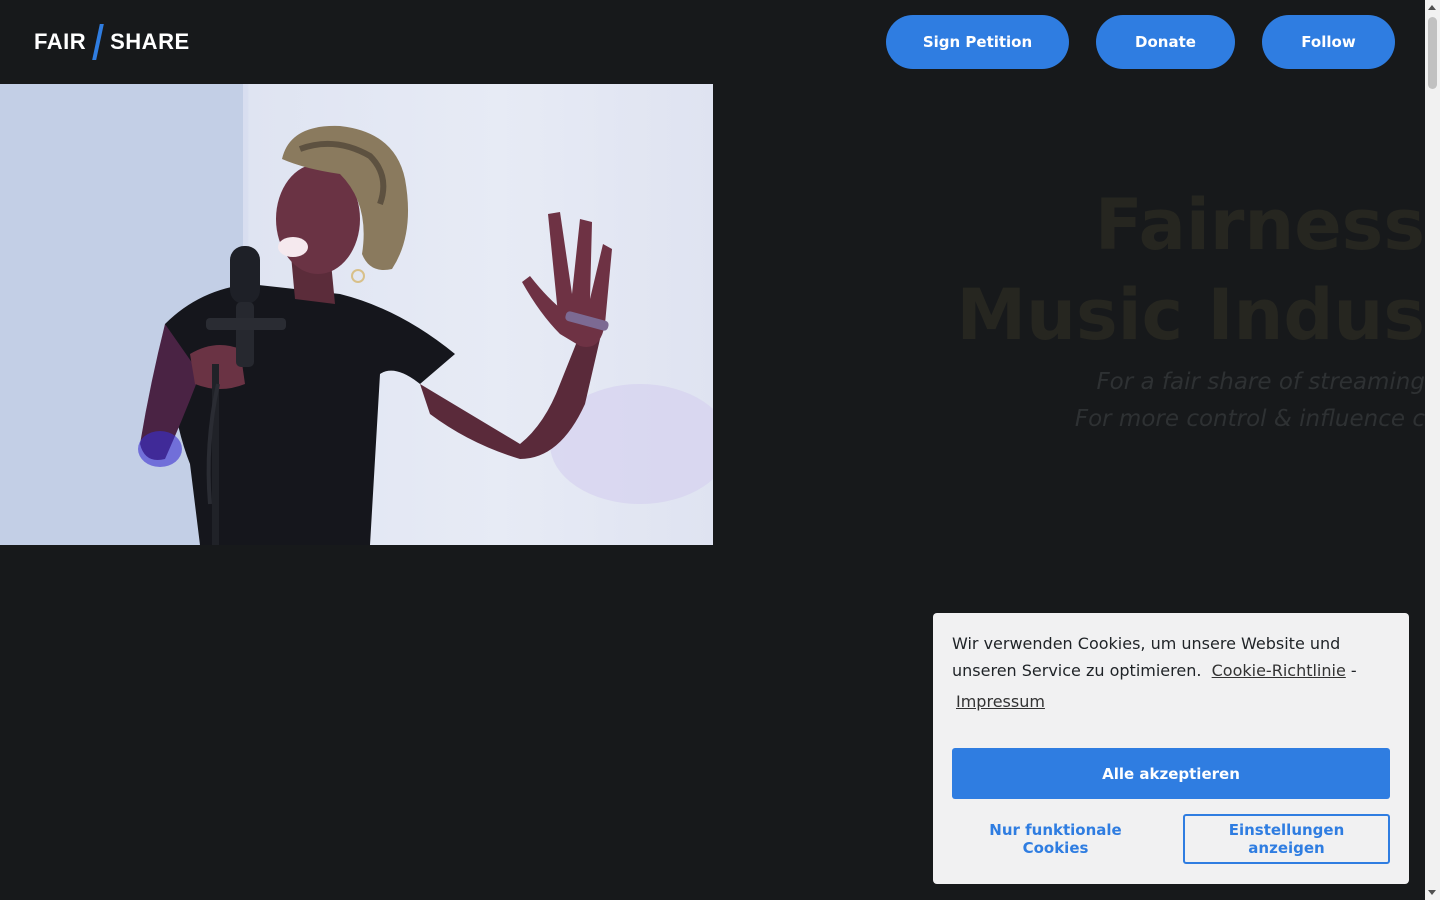  What do you see at coordinates (98, 42) in the screenshot?
I see `logo-slash-icon` at bounding box center [98, 42].